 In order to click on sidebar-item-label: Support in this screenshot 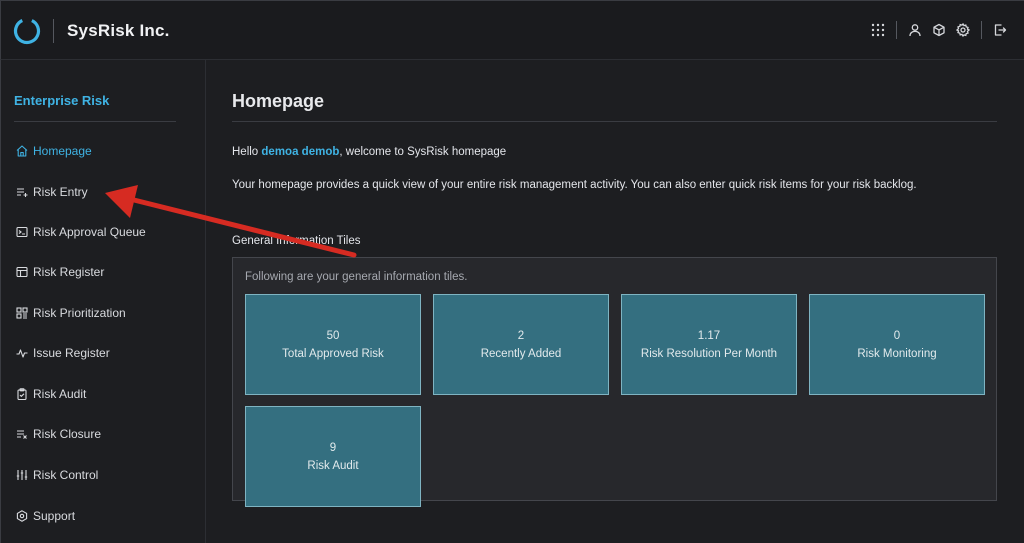, I will do `click(54, 516)`.